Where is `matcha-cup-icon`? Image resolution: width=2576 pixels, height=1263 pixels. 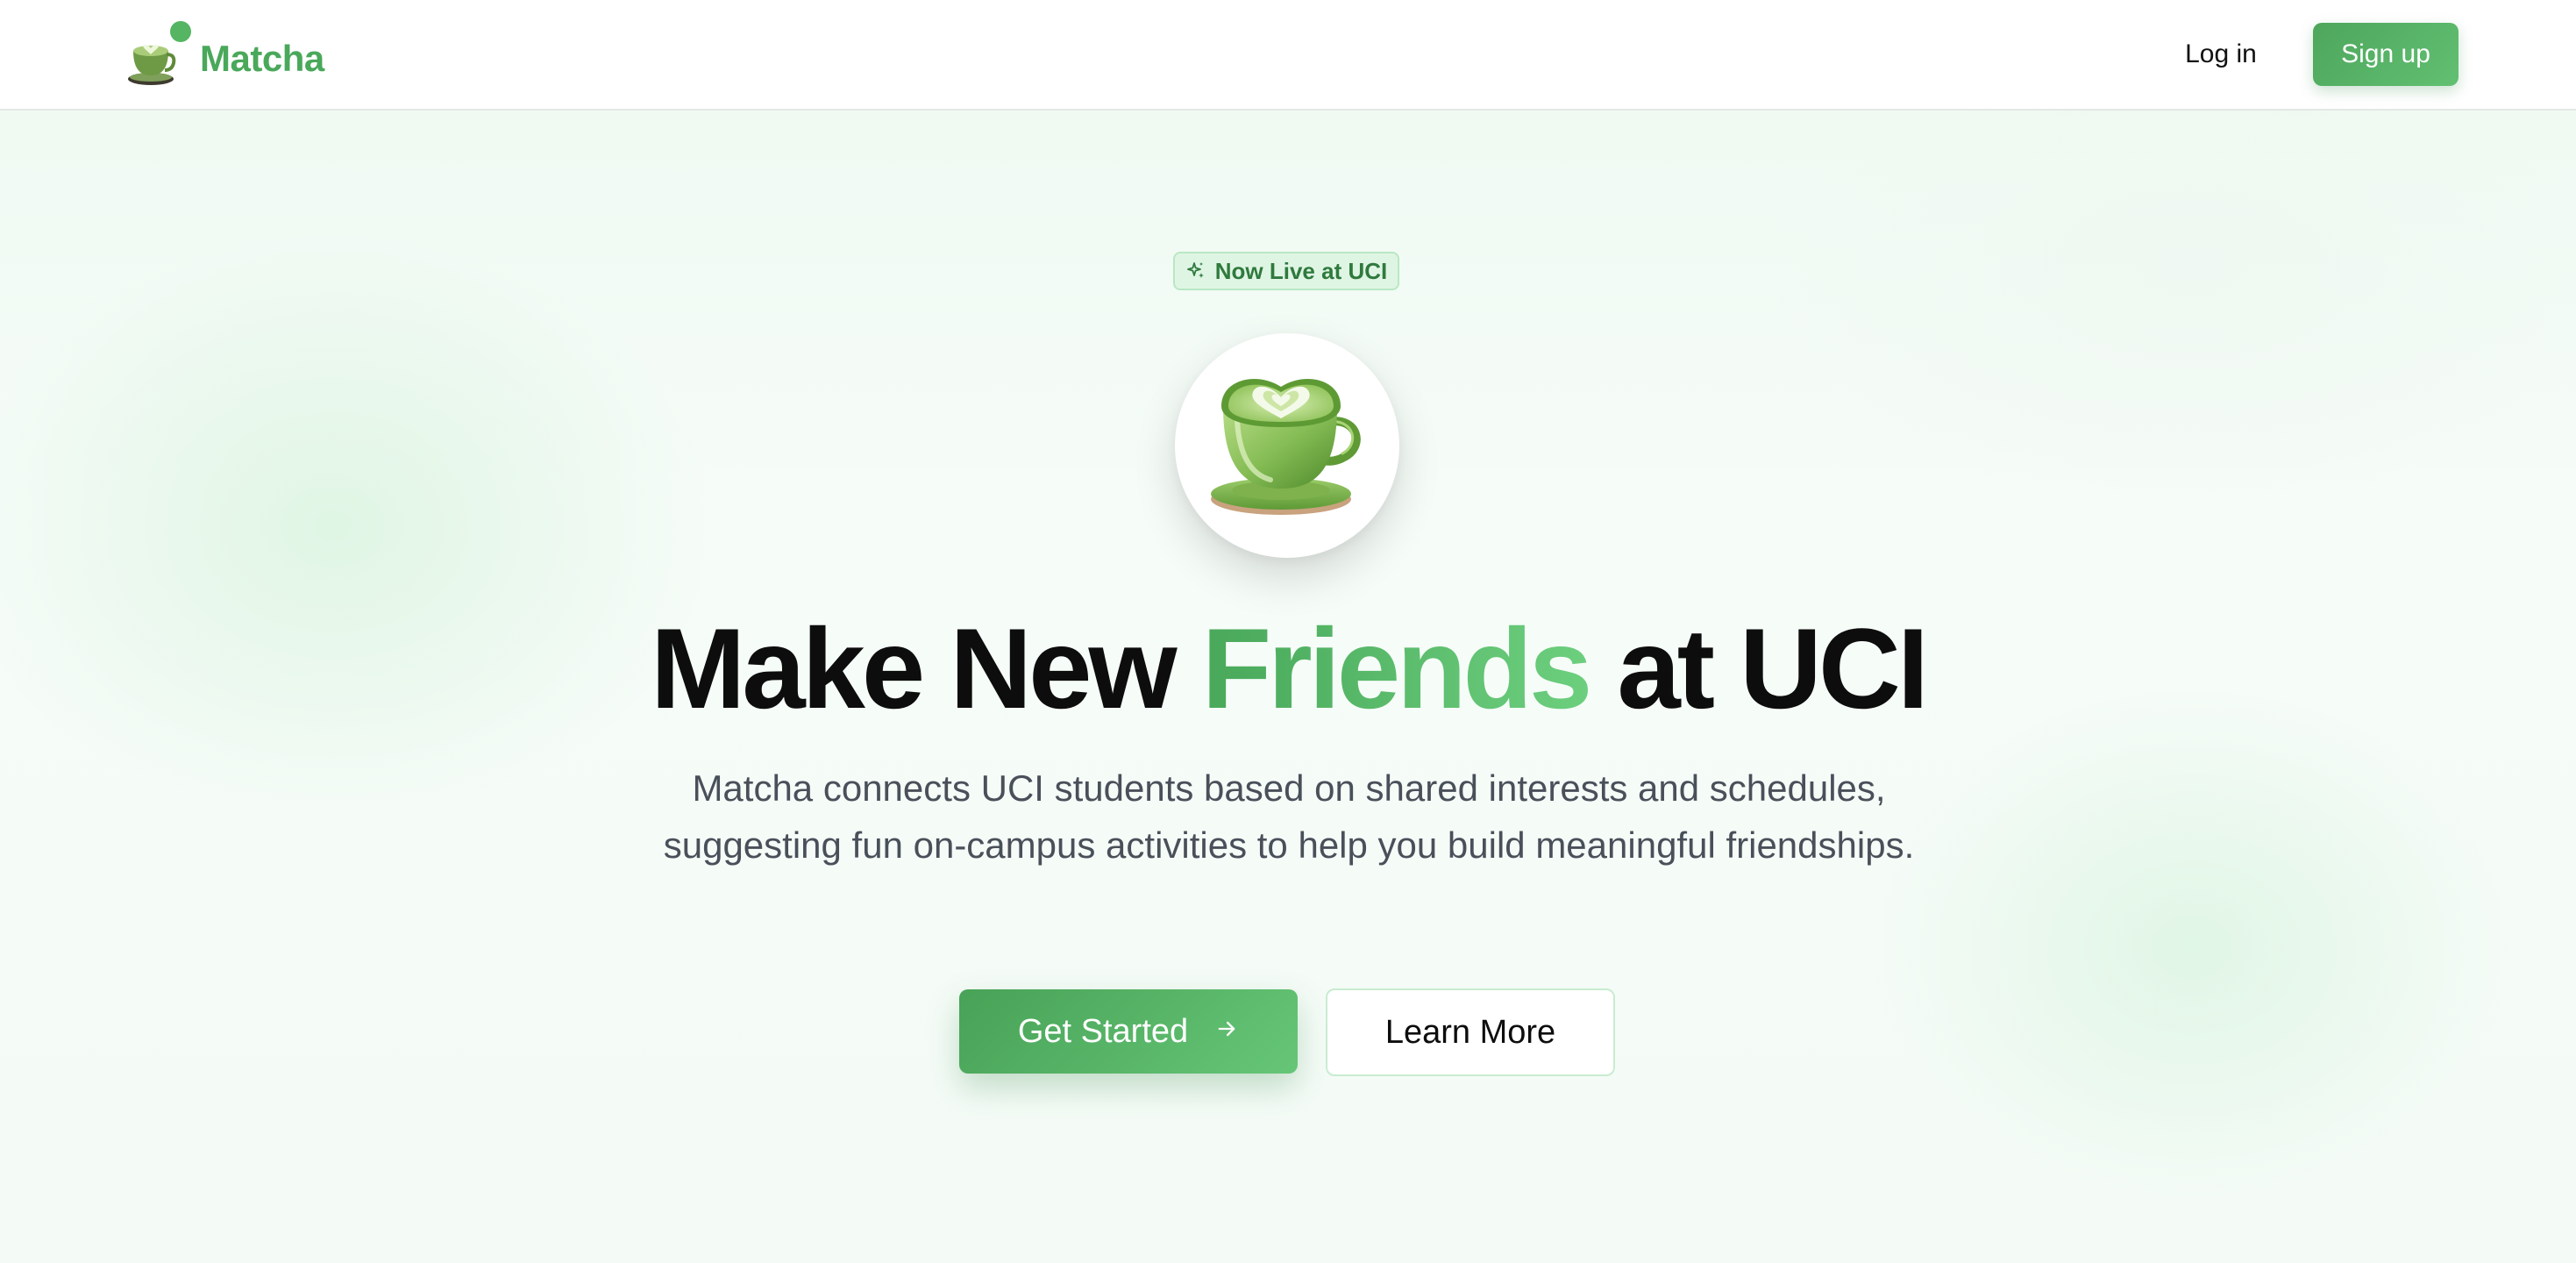
matcha-cup-icon is located at coordinates (158, 54).